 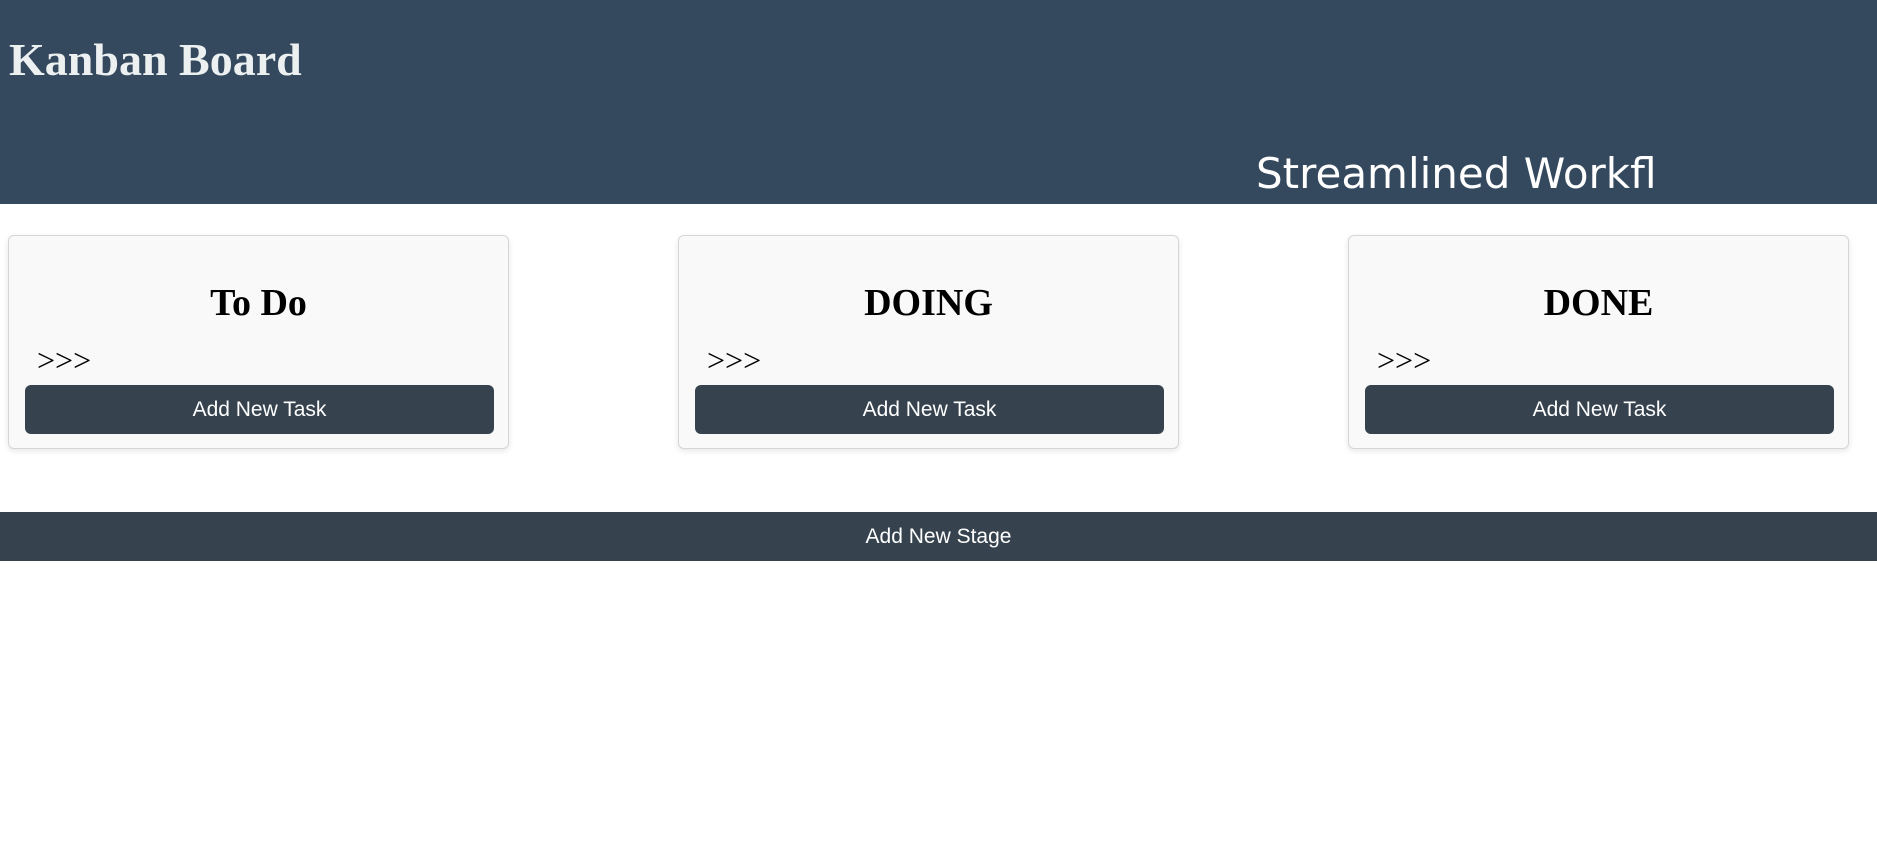 I want to click on stage-title: DOING, so click(x=928, y=303).